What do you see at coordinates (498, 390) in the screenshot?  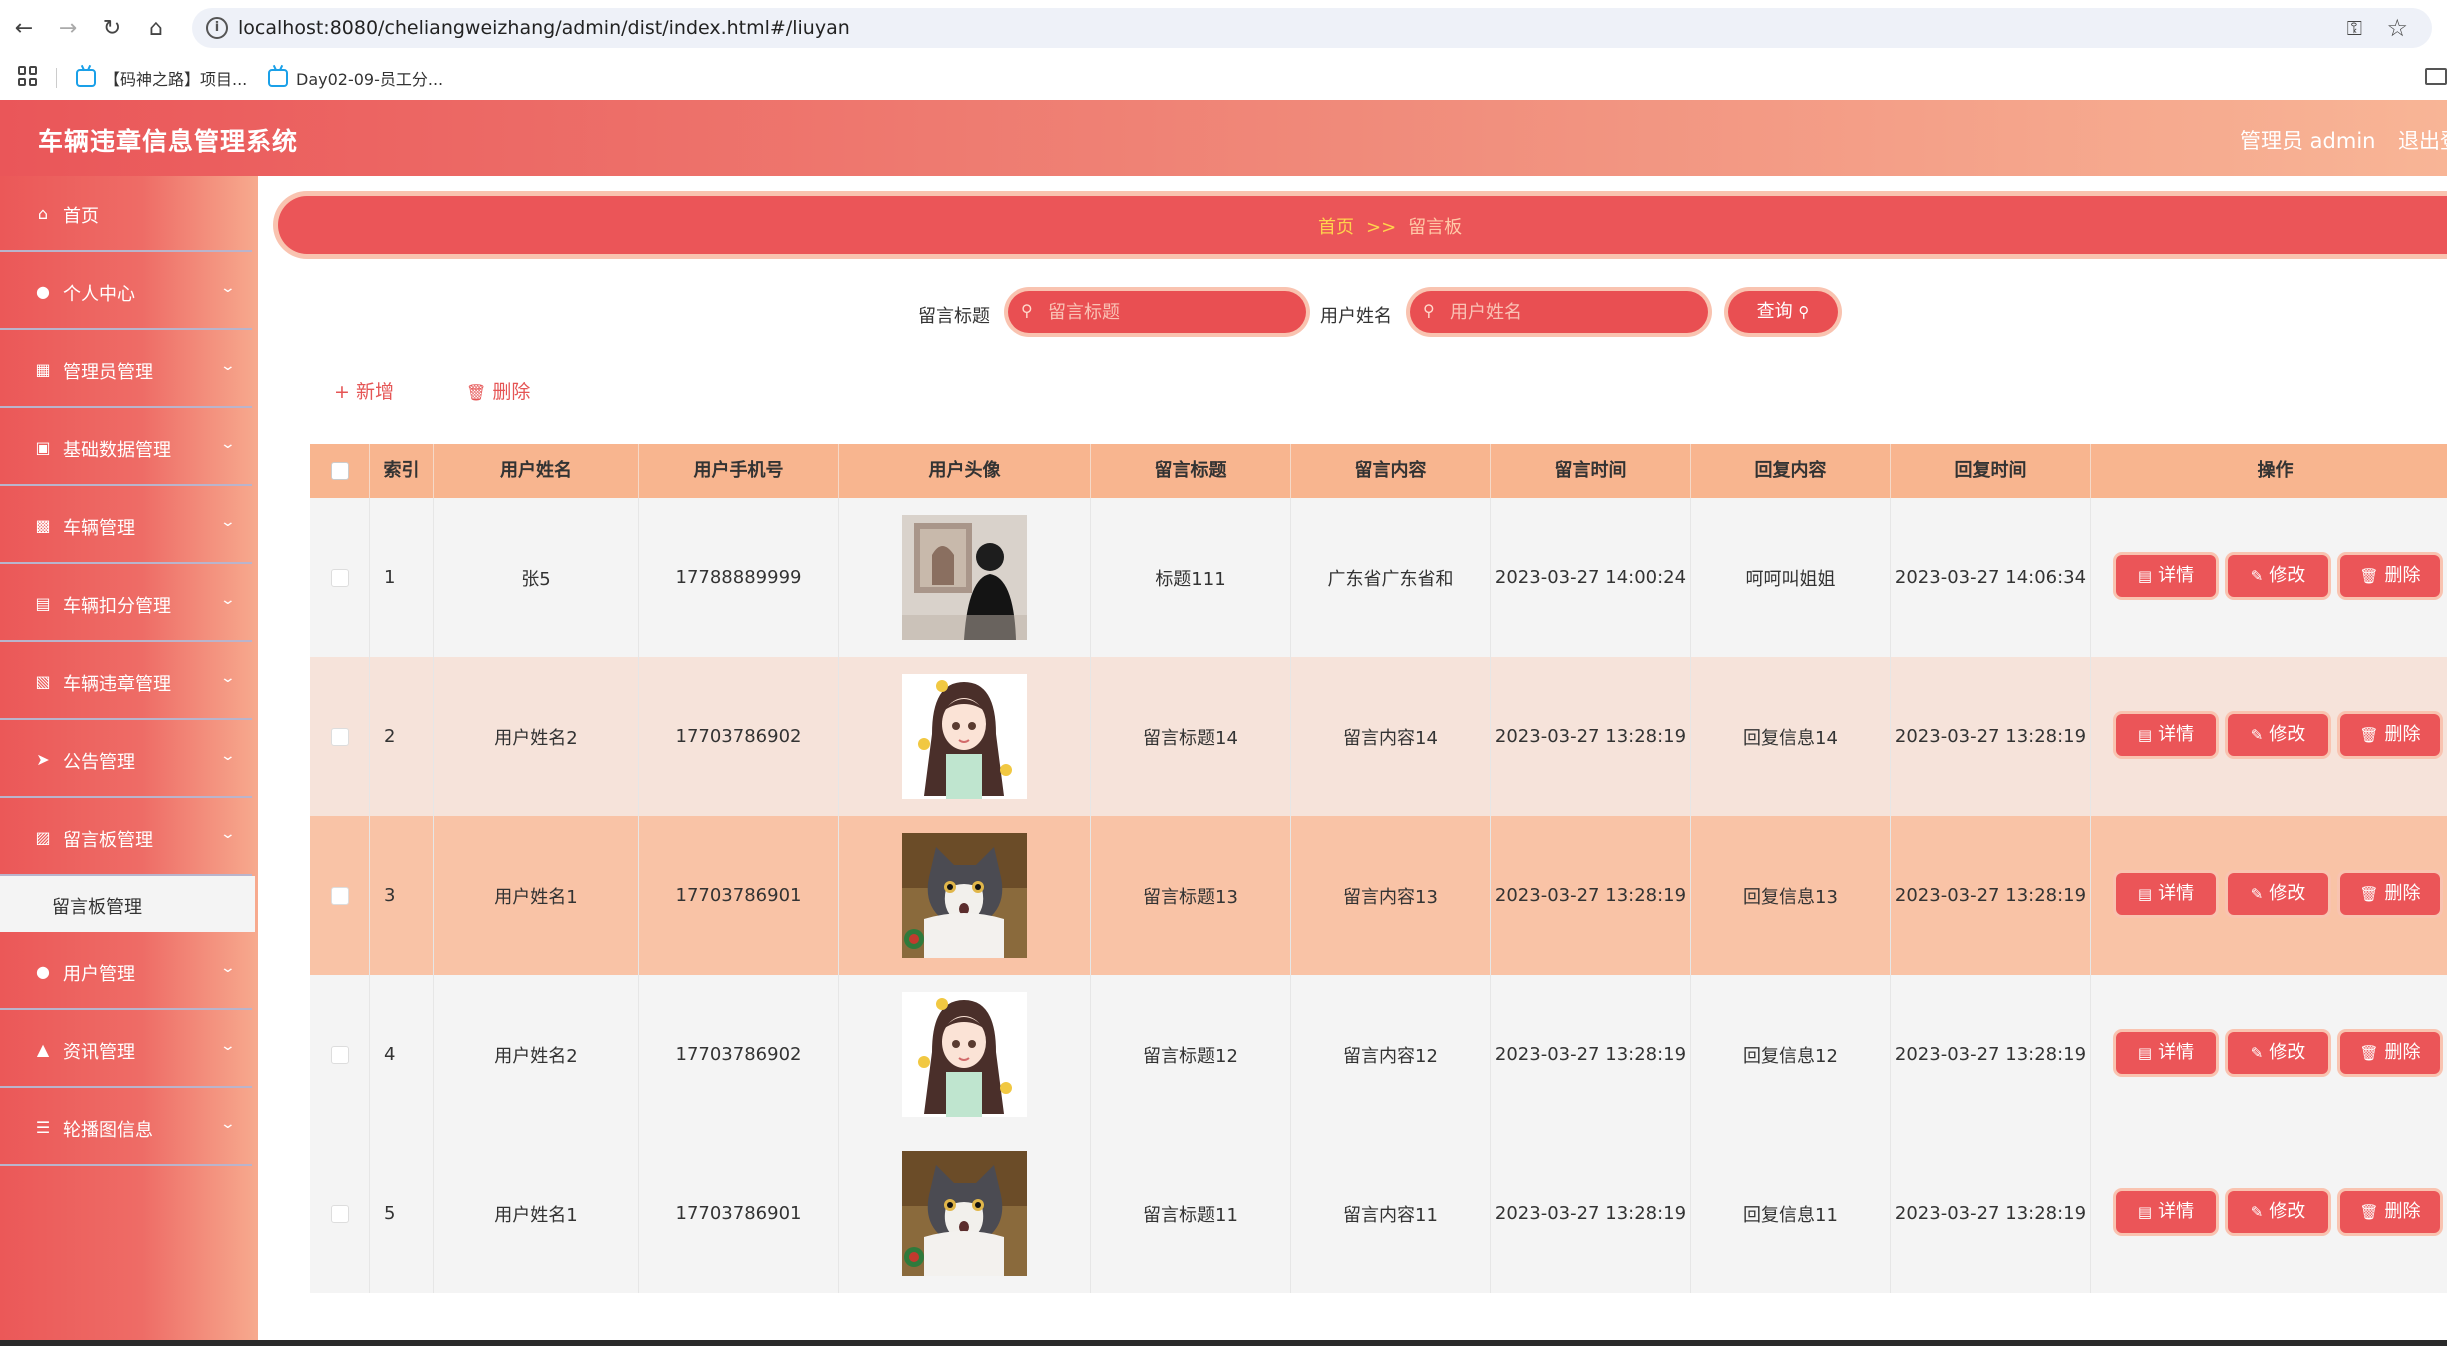 I see `batch-delete-button: 🗑 删除` at bounding box center [498, 390].